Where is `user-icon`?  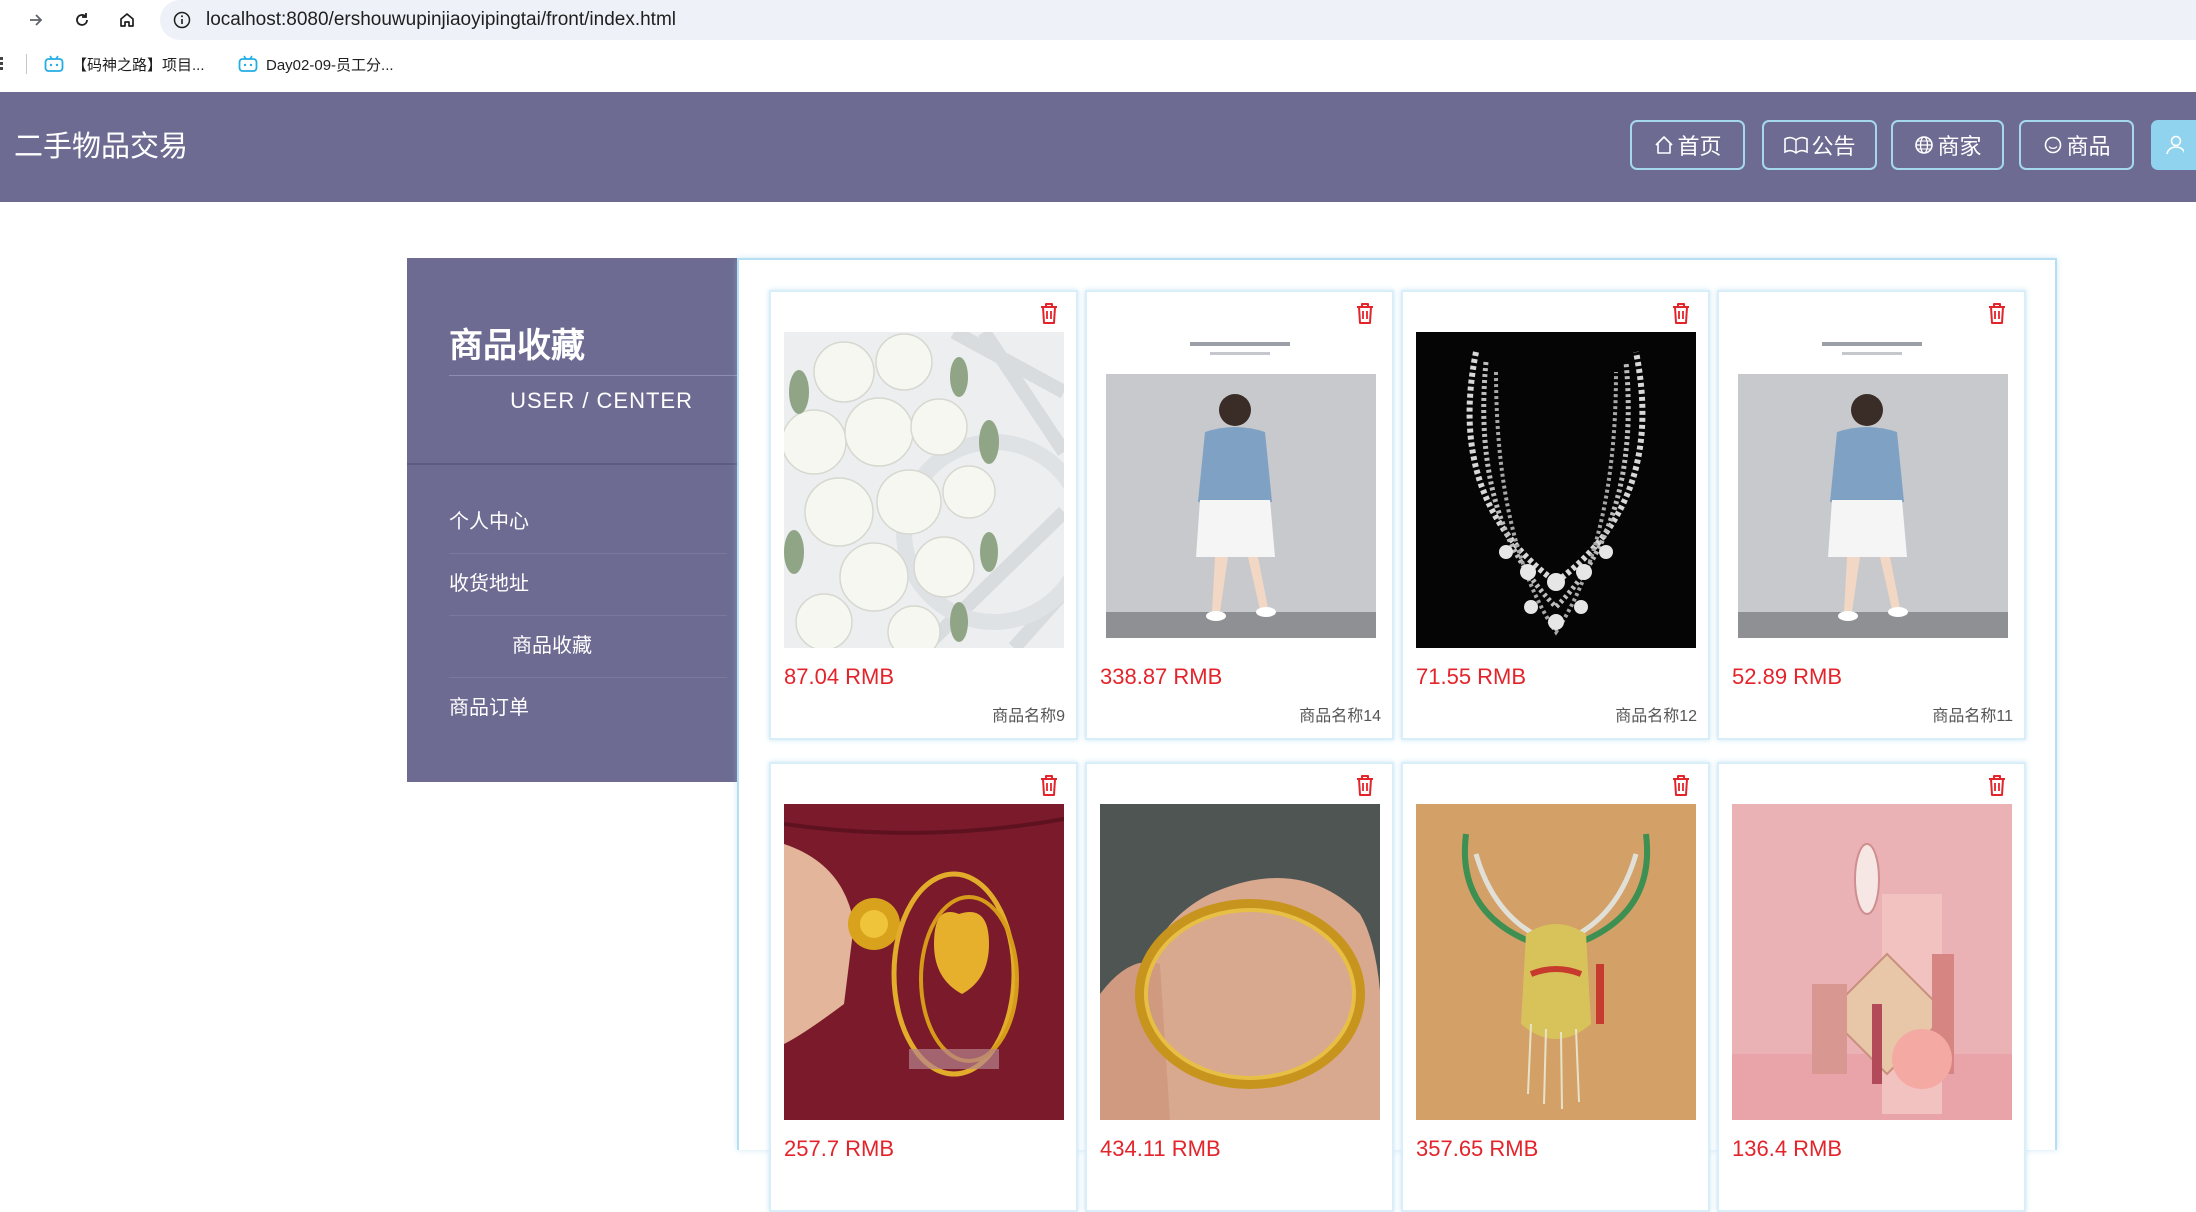
user-icon is located at coordinates (2174, 145).